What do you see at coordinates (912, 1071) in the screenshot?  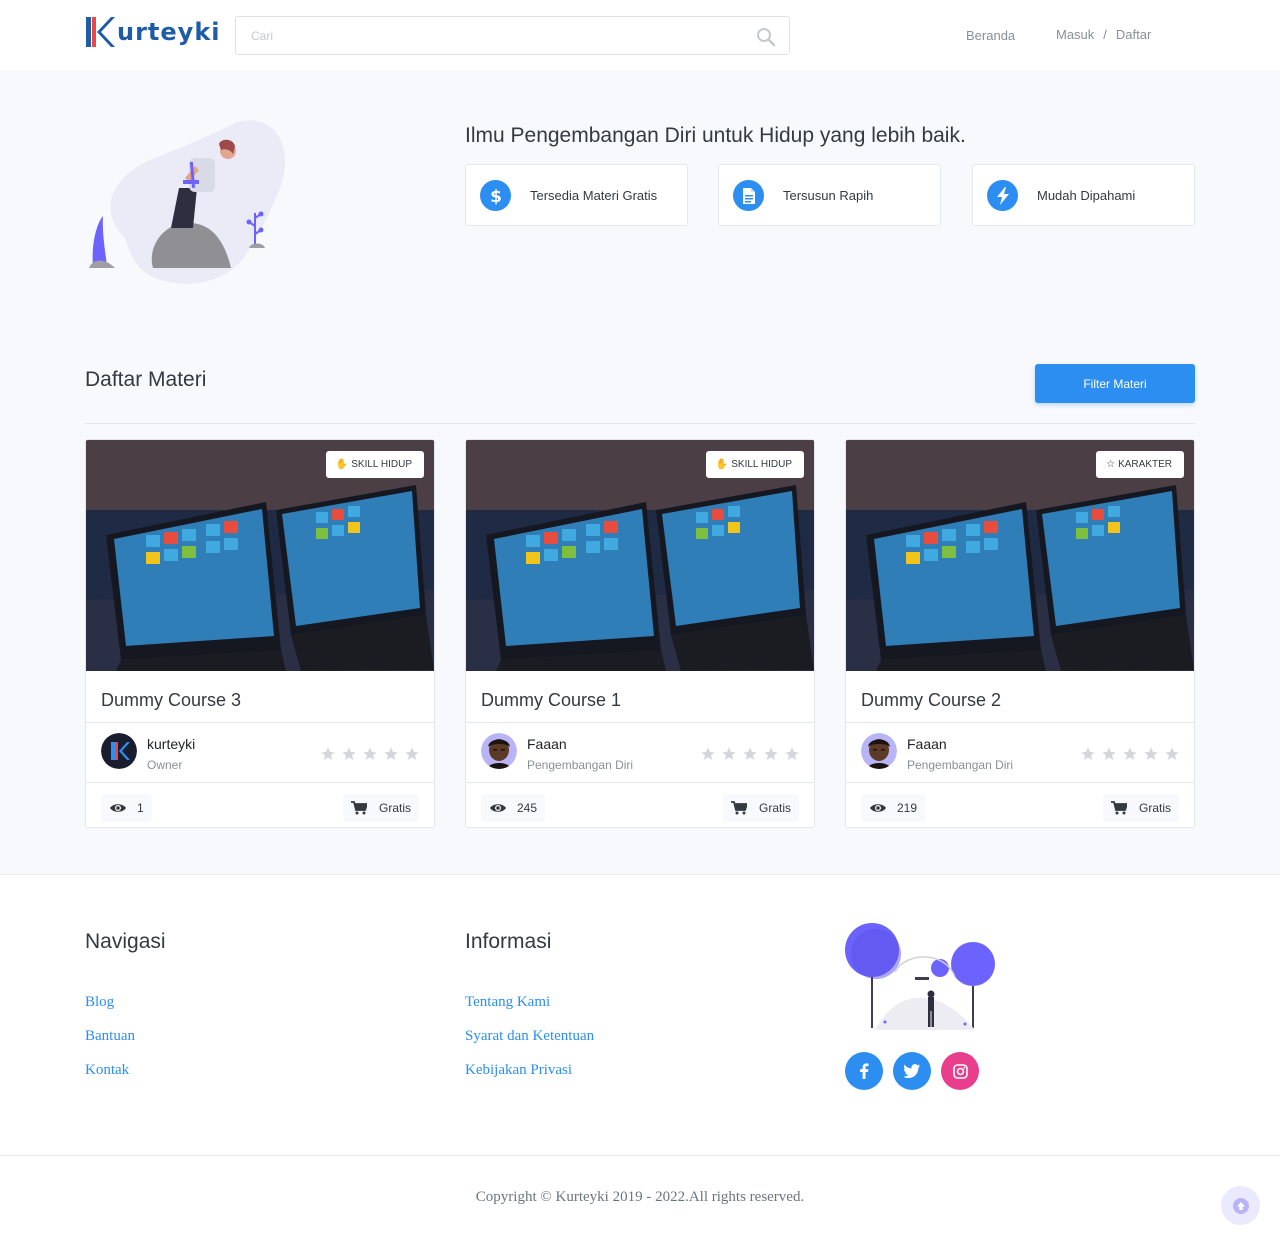 I see `twitter-icon` at bounding box center [912, 1071].